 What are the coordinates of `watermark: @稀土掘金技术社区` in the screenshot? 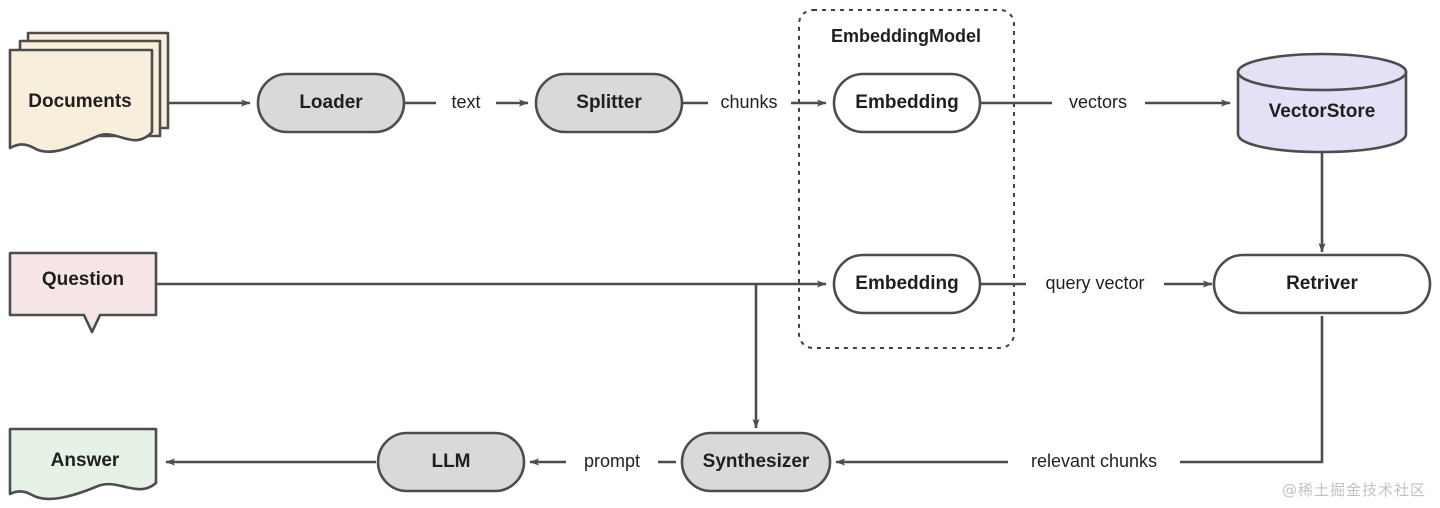 It's located at (1353, 490).